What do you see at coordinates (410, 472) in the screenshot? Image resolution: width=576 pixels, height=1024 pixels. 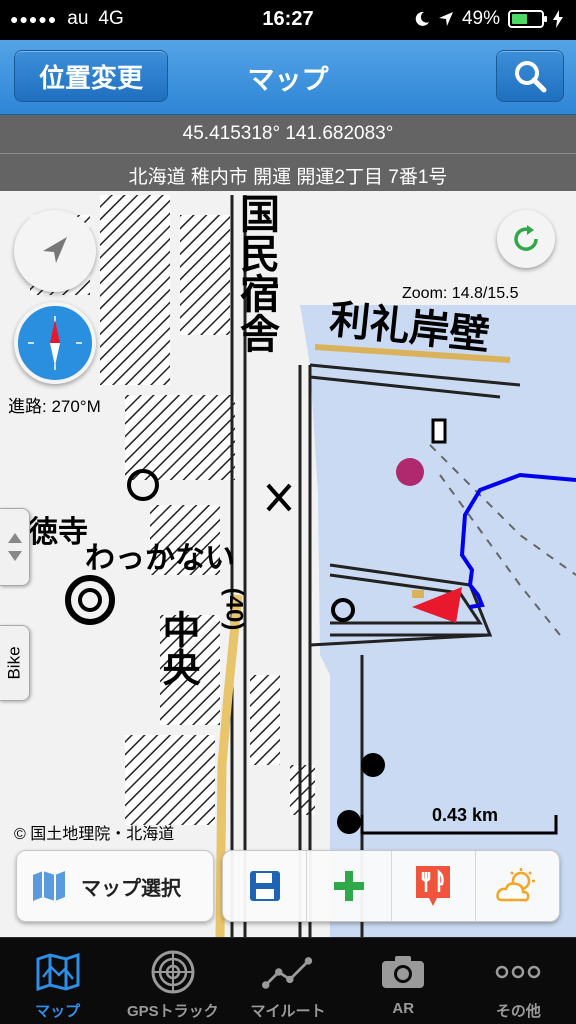 I see `yacht-harbor-symbol` at bounding box center [410, 472].